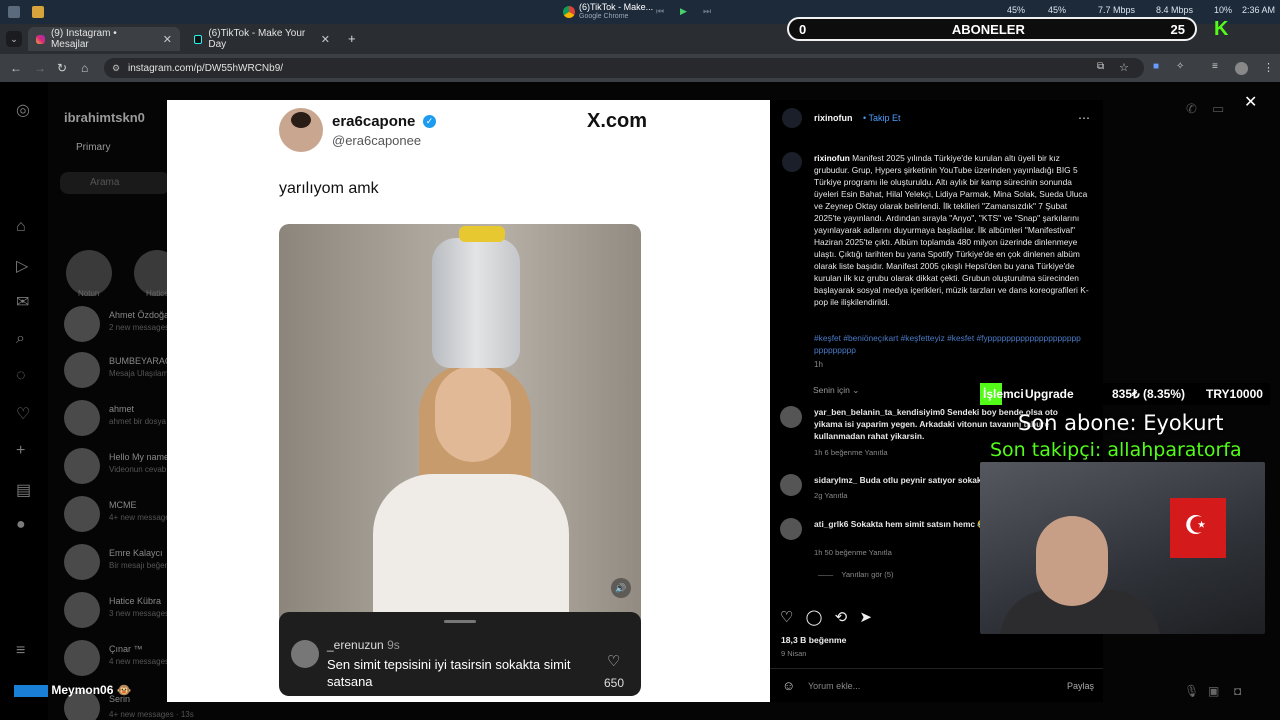 The height and width of the screenshot is (720, 1280). What do you see at coordinates (16, 68) in the screenshot?
I see `back-icon: ←` at bounding box center [16, 68].